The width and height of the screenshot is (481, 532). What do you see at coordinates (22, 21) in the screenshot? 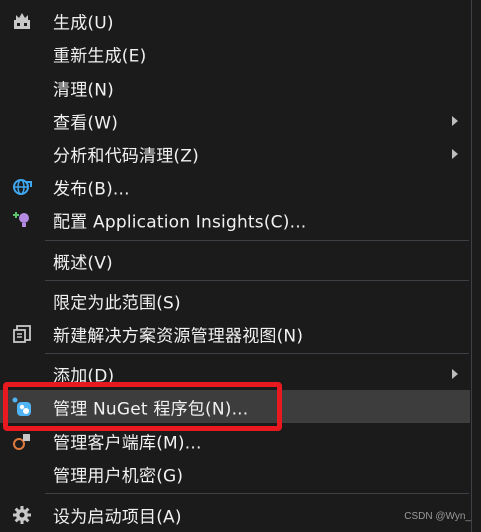
I see `build-icon` at bounding box center [22, 21].